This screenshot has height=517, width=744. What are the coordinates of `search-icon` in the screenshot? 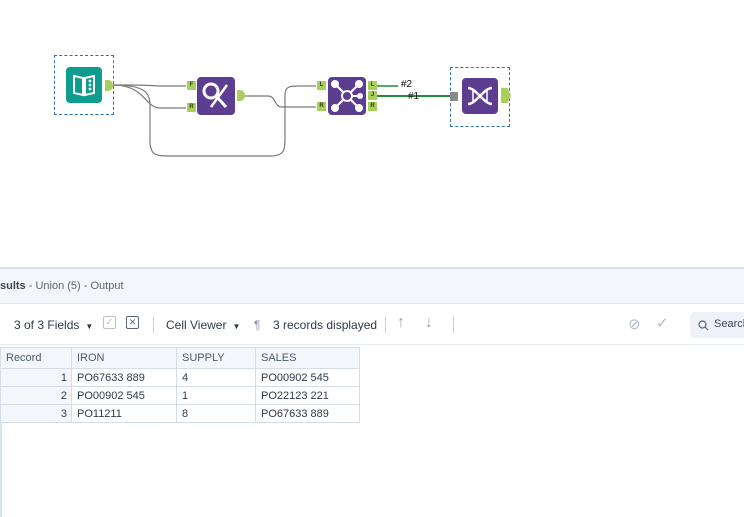 It's located at (703, 325).